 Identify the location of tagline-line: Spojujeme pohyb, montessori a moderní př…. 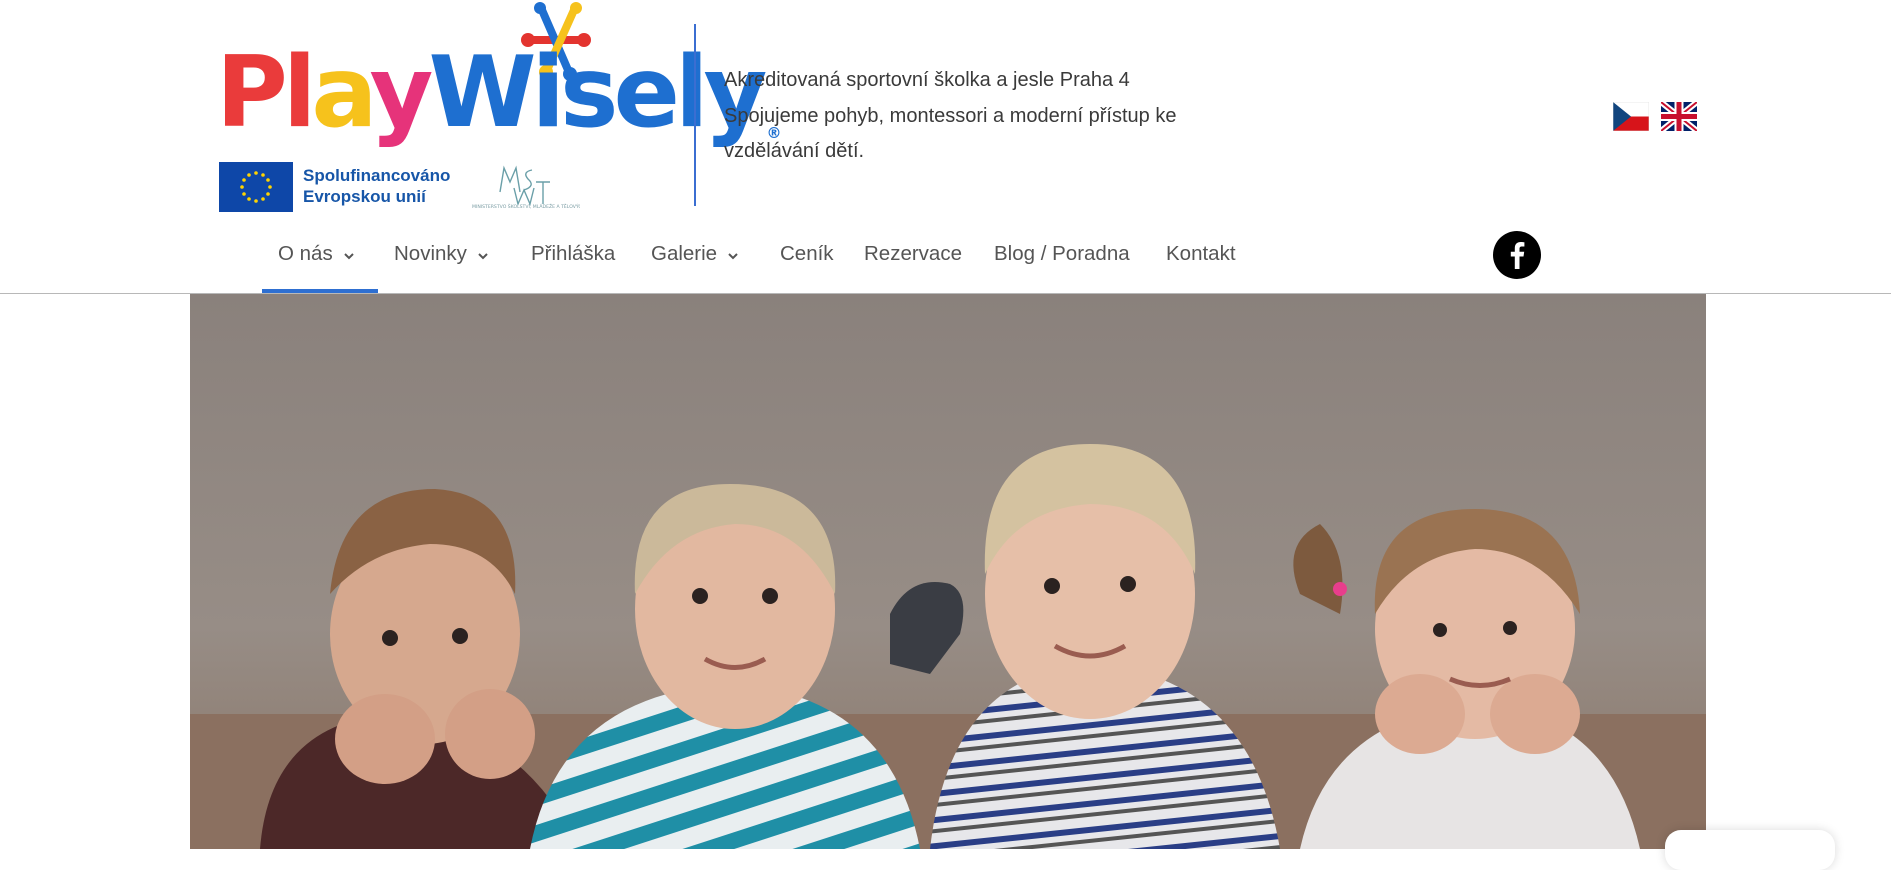
(950, 133).